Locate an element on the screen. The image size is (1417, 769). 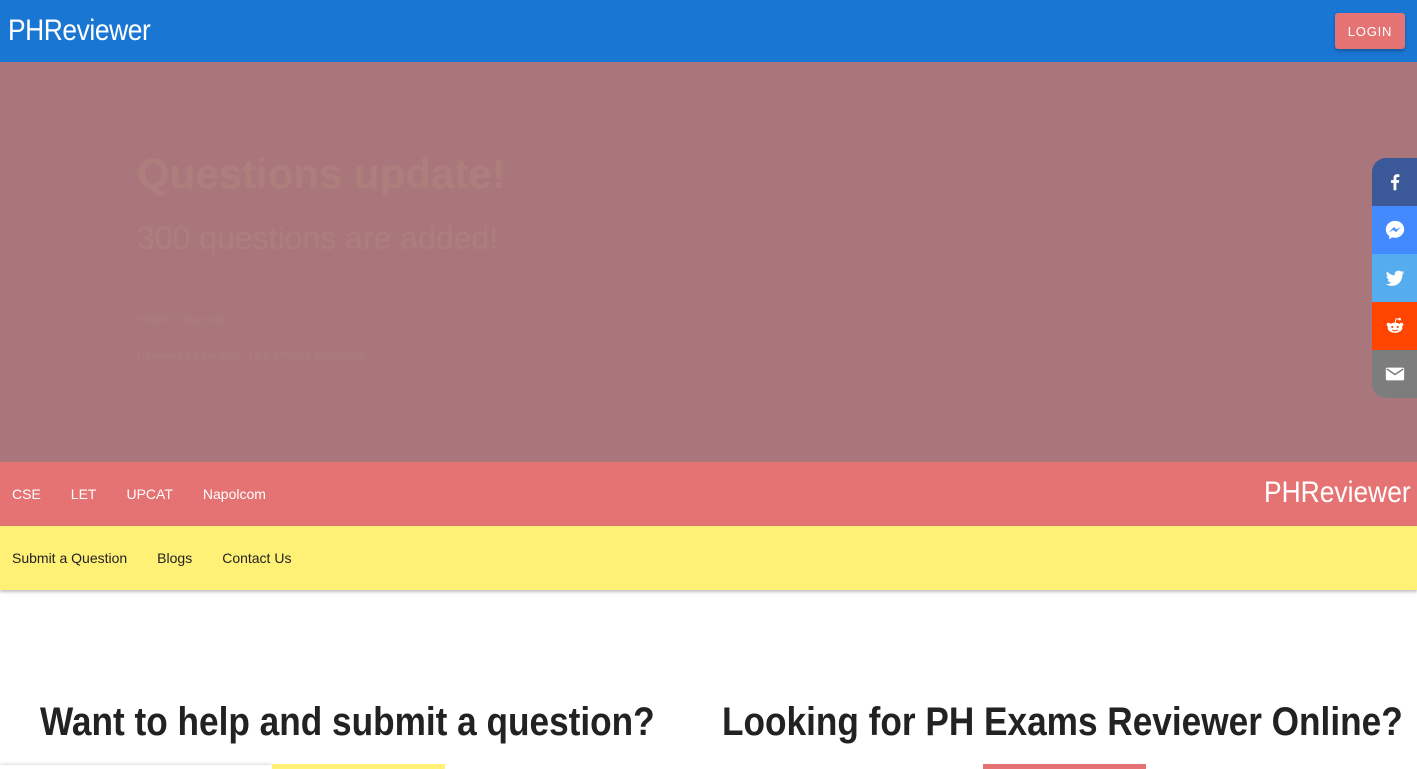
secondary-nav-bar: Submit a Question Blogs Contact Us is located at coordinates (708, 558).